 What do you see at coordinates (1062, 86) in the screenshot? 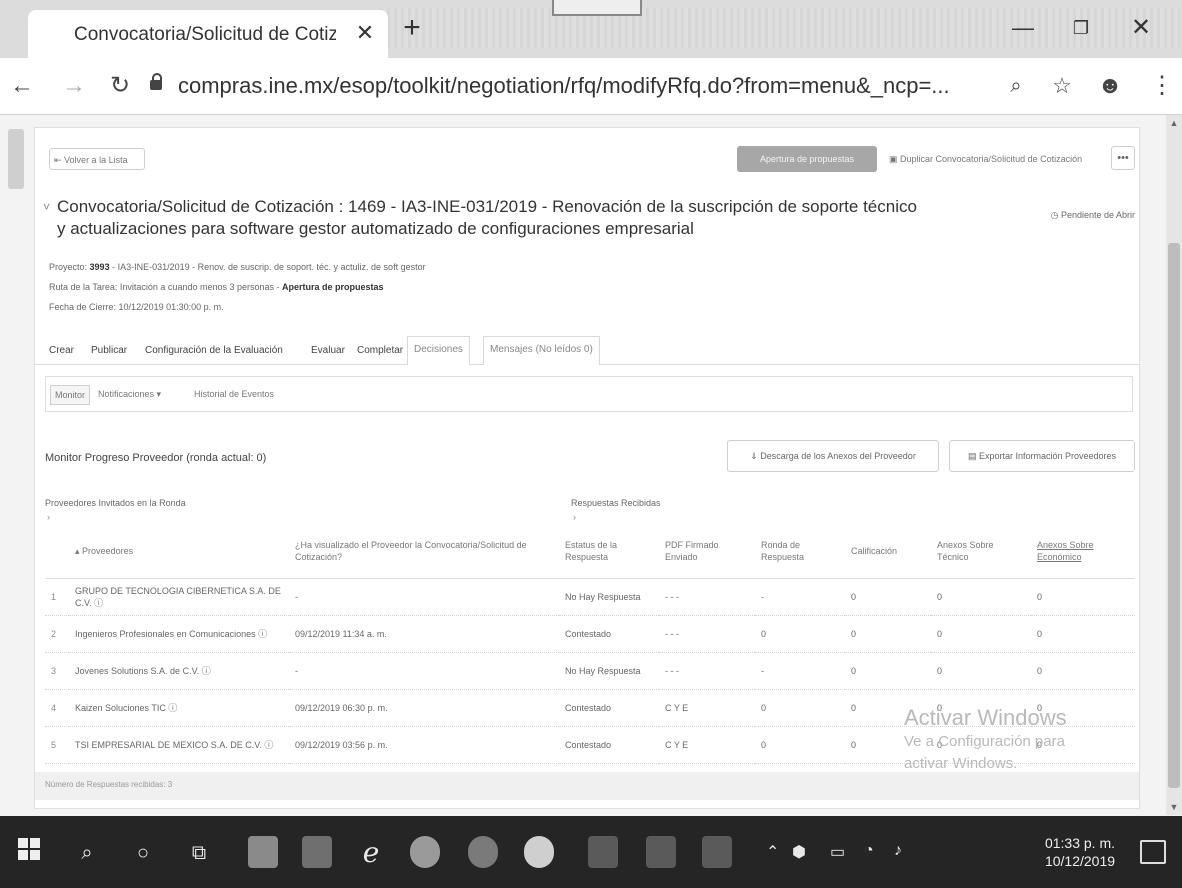
I see `bookmark-star-icon: ☆` at bounding box center [1062, 86].